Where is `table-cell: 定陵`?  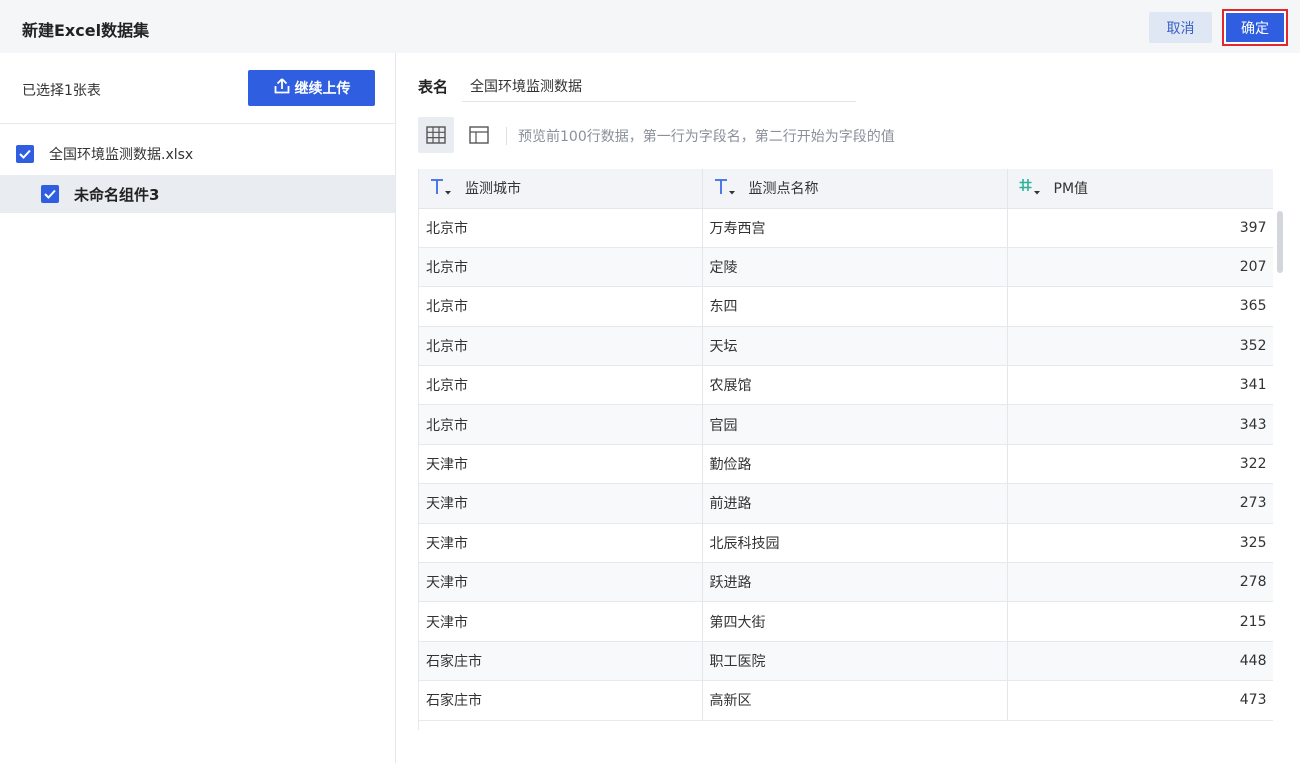 table-cell: 定陵 is located at coordinates (855, 267).